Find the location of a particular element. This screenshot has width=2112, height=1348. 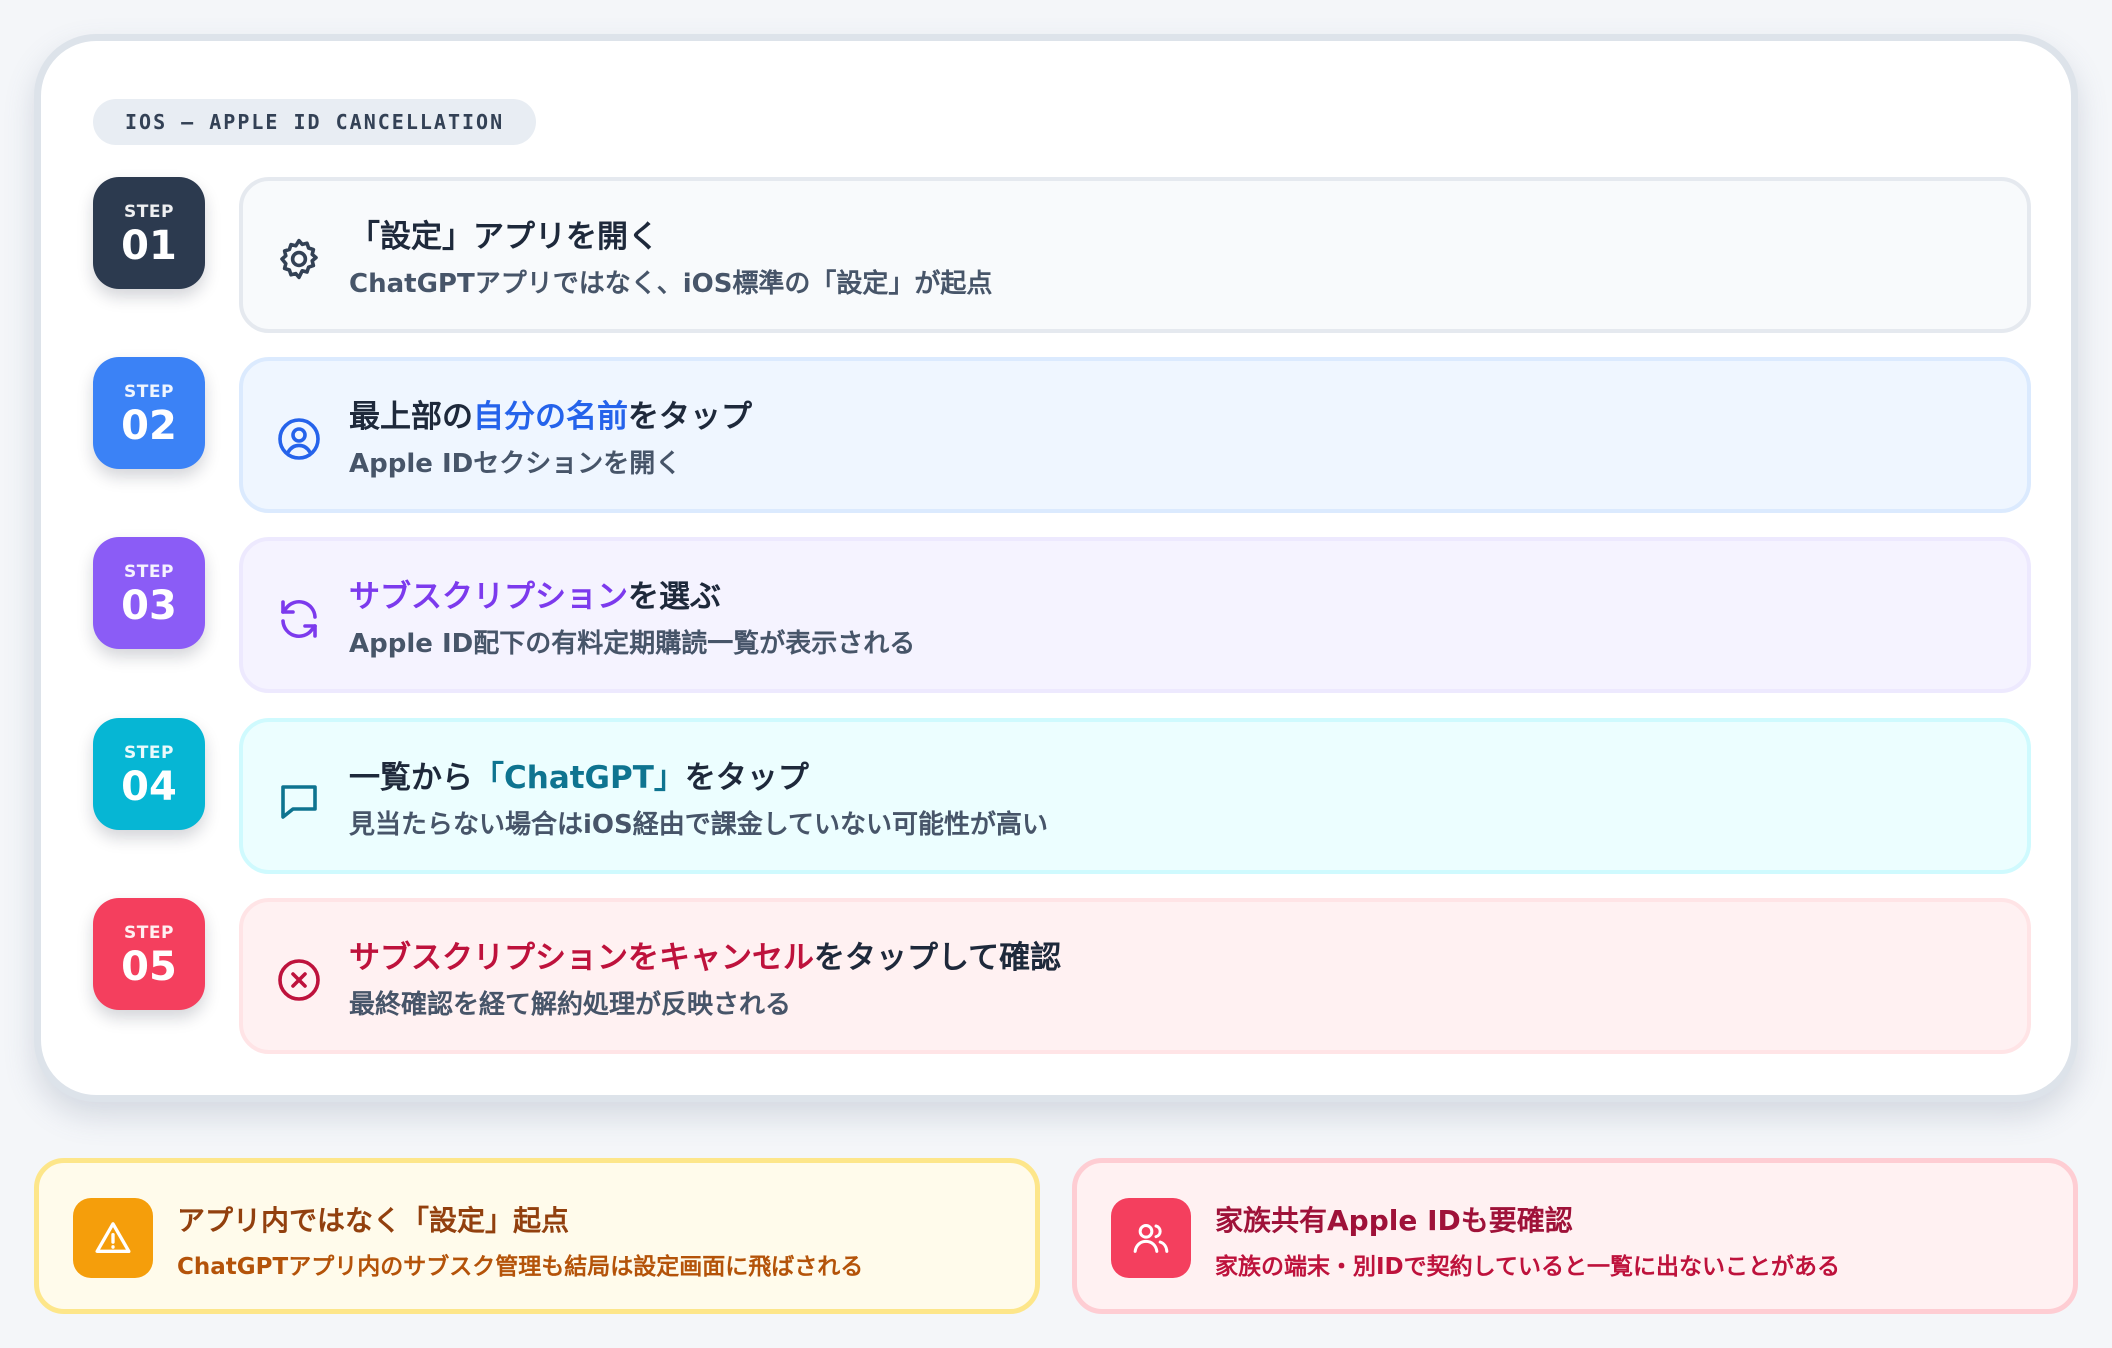

step-card: 「設定」アプリを開く ChatGPTアプリではなく、iOS標準の「設定」が起点 is located at coordinates (1135, 255).